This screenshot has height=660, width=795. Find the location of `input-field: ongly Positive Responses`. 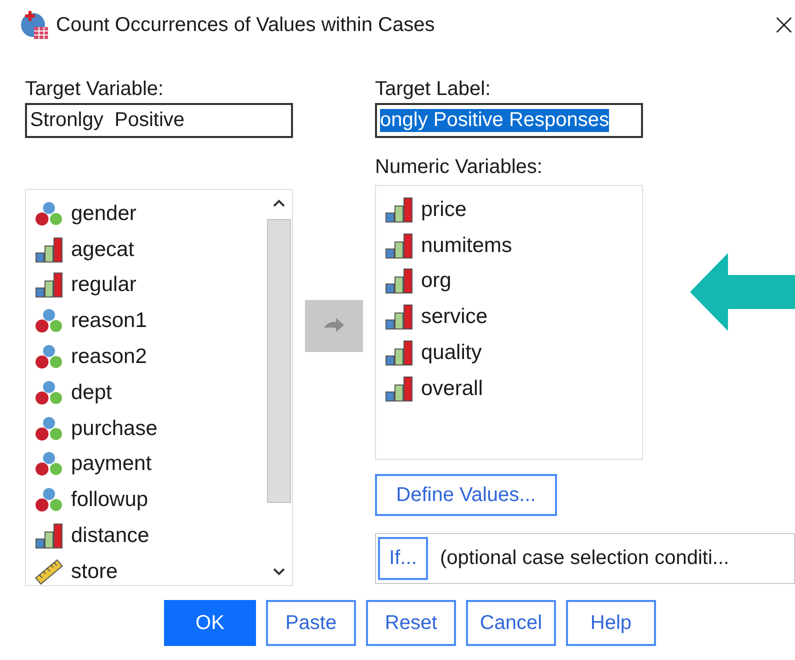

input-field: ongly Positive Responses is located at coordinates (509, 120).